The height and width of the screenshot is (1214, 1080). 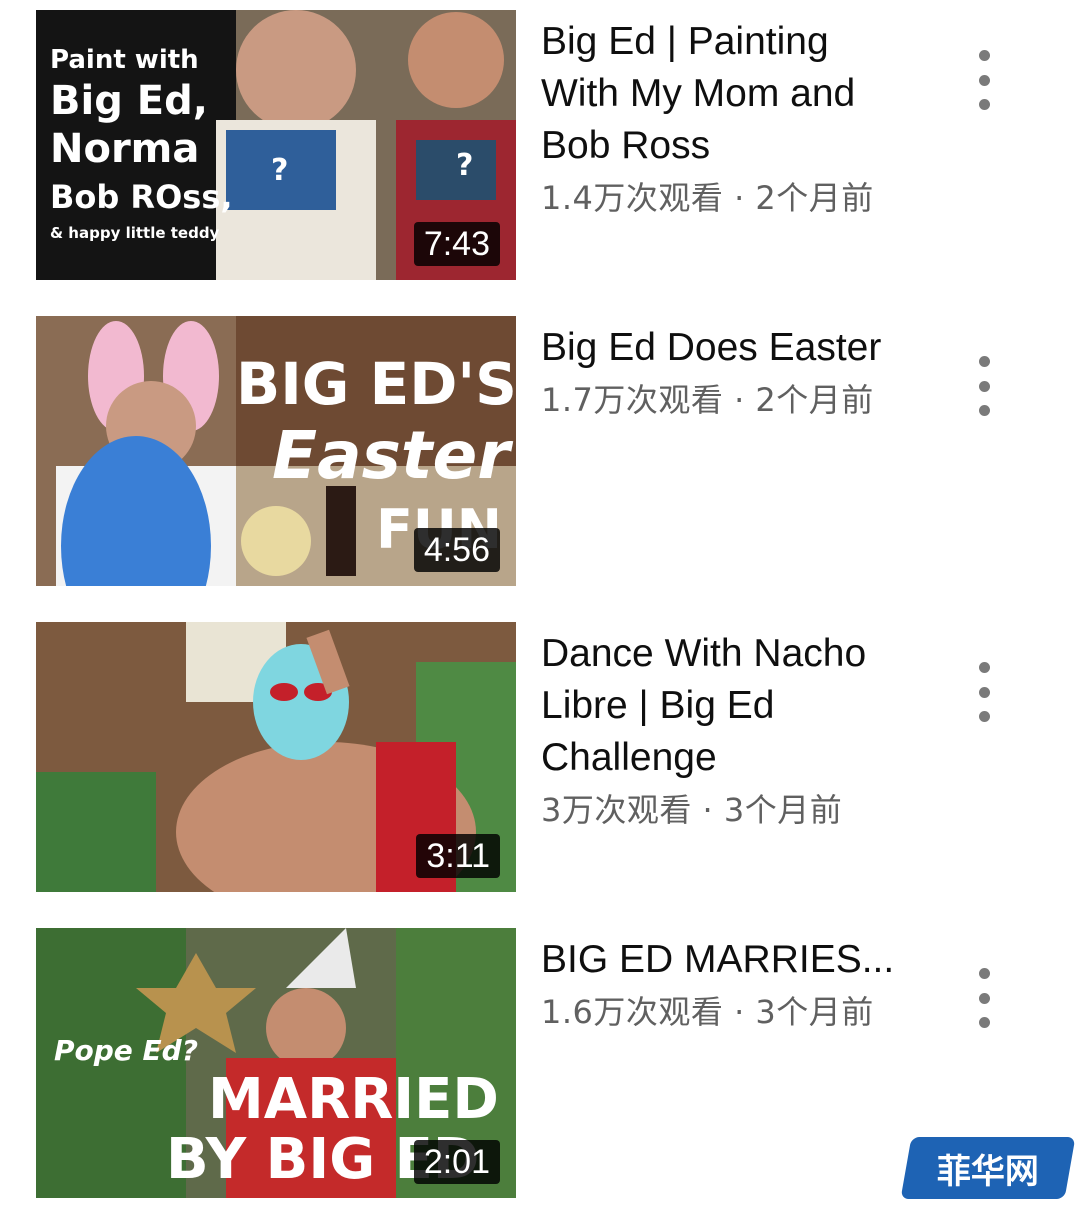 I want to click on video-duration: 7:43, so click(x=456, y=244).